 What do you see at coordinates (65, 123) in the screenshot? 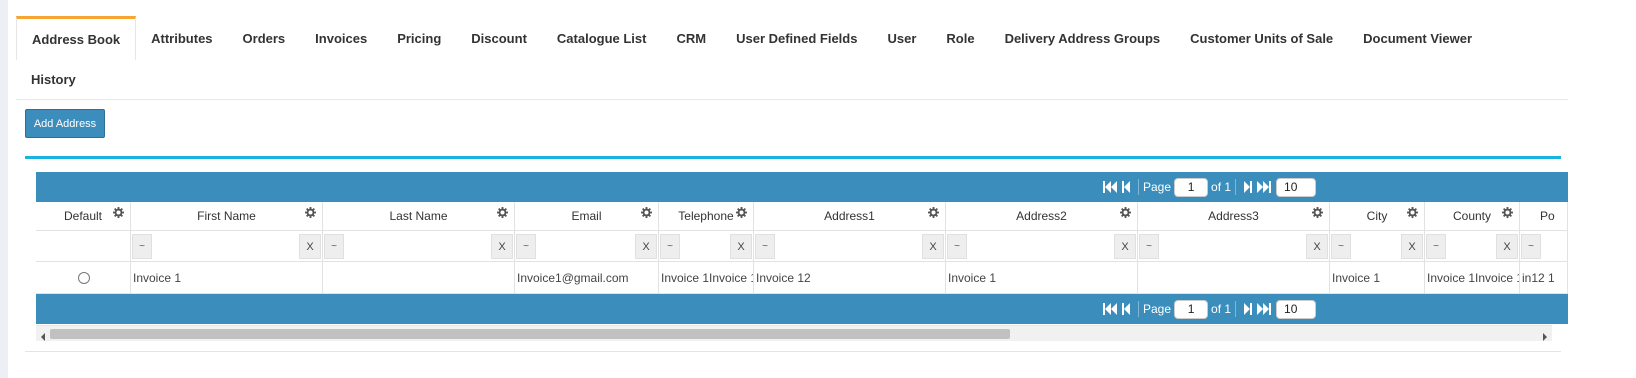
I see `add-address-button: Add Address` at bounding box center [65, 123].